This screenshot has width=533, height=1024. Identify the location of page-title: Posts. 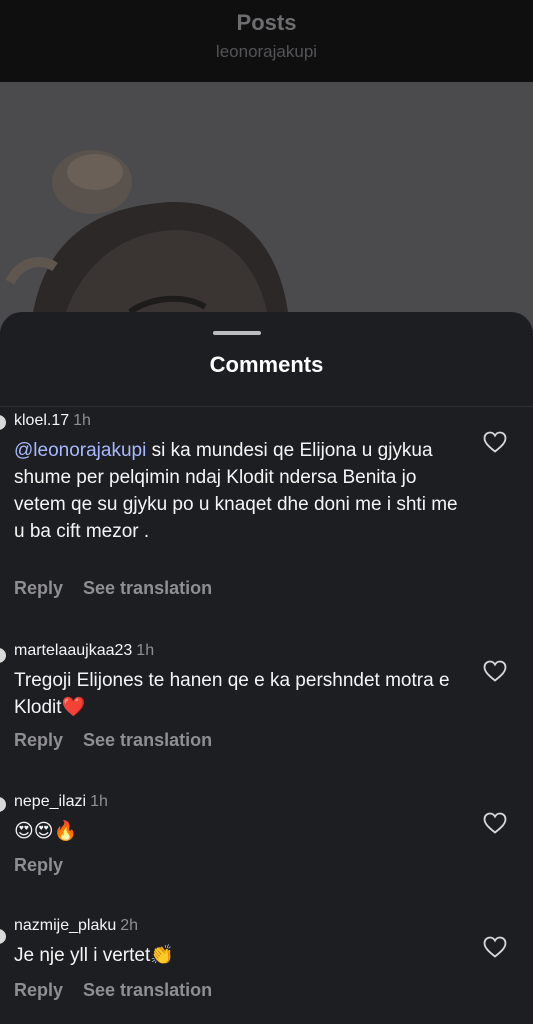
(266, 22).